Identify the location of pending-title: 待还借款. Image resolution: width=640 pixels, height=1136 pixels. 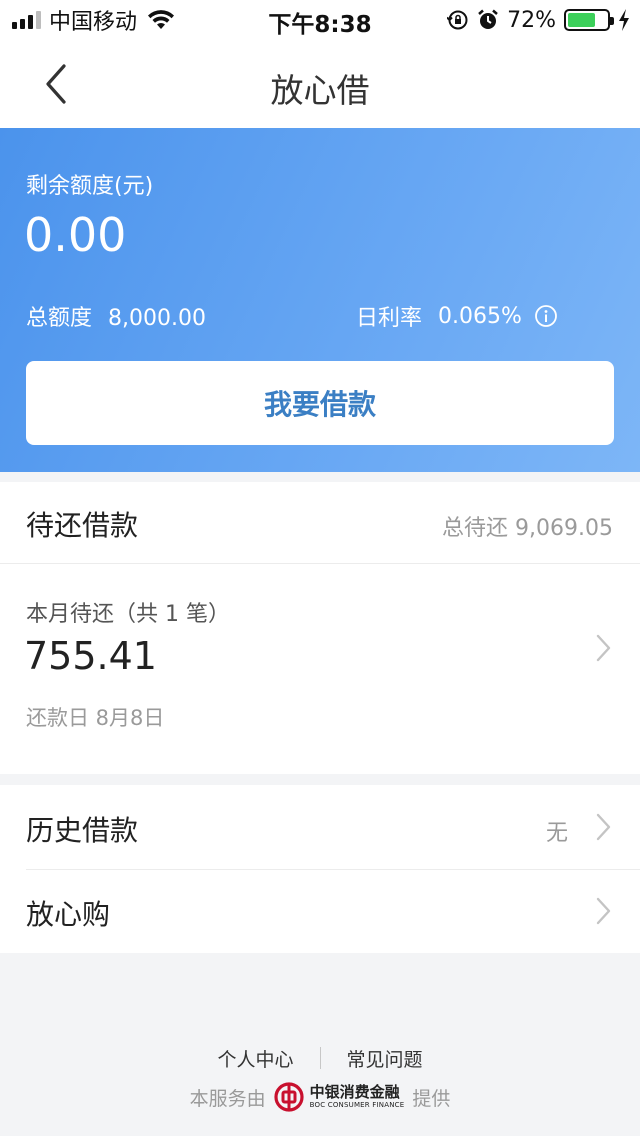
(82, 525).